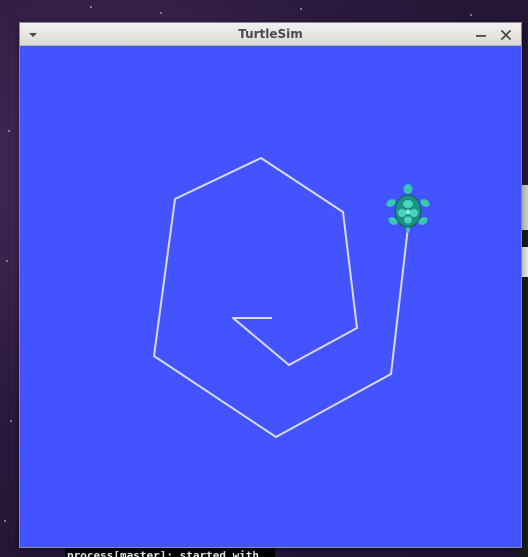  I want to click on window-title: TurtleSim, so click(270, 34).